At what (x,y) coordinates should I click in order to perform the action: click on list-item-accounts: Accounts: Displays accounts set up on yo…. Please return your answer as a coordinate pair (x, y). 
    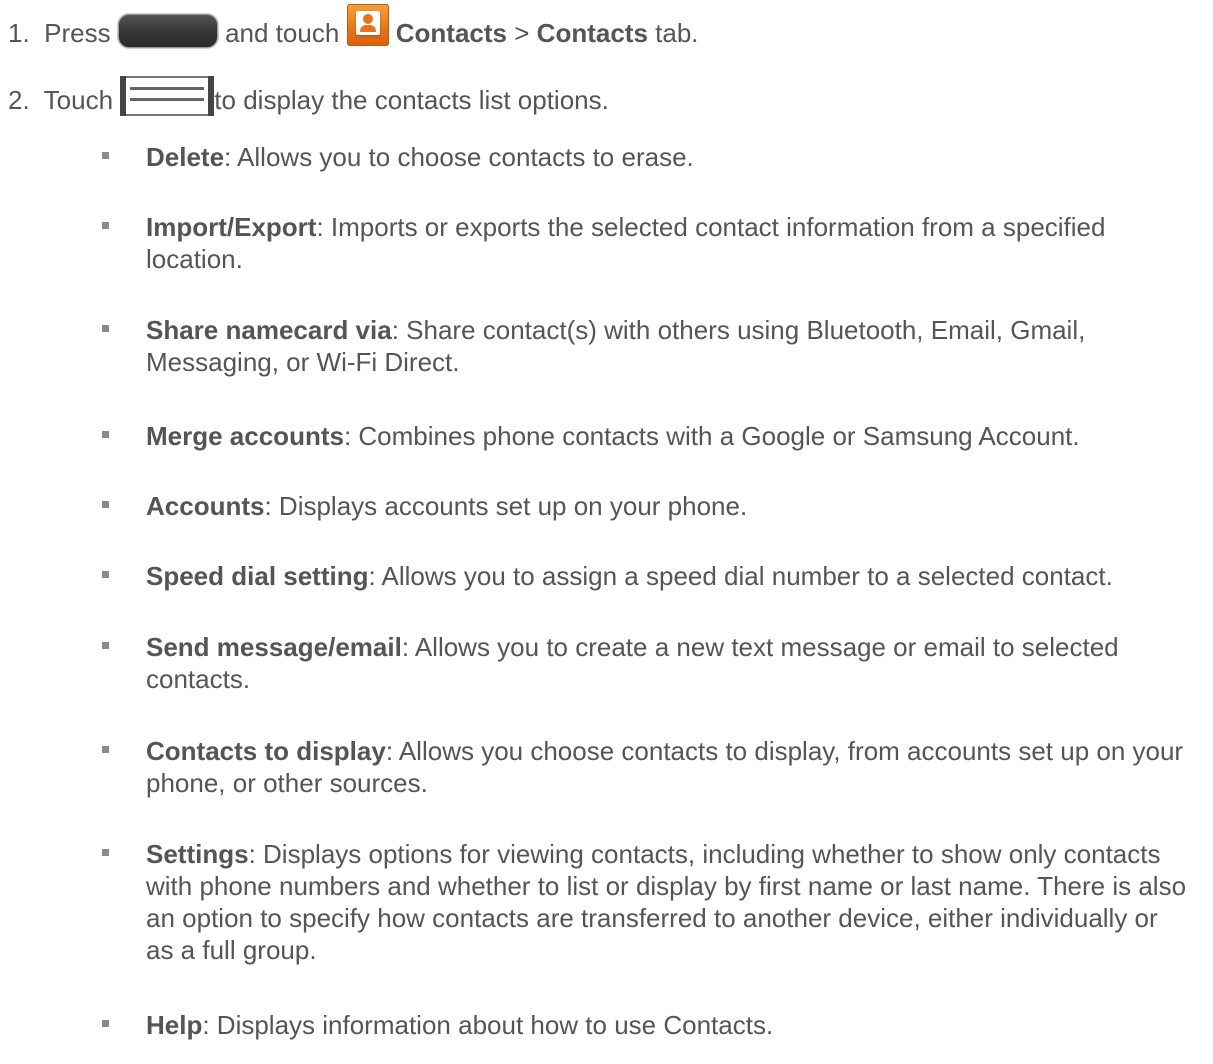
    Looking at the image, I should click on (647, 506).